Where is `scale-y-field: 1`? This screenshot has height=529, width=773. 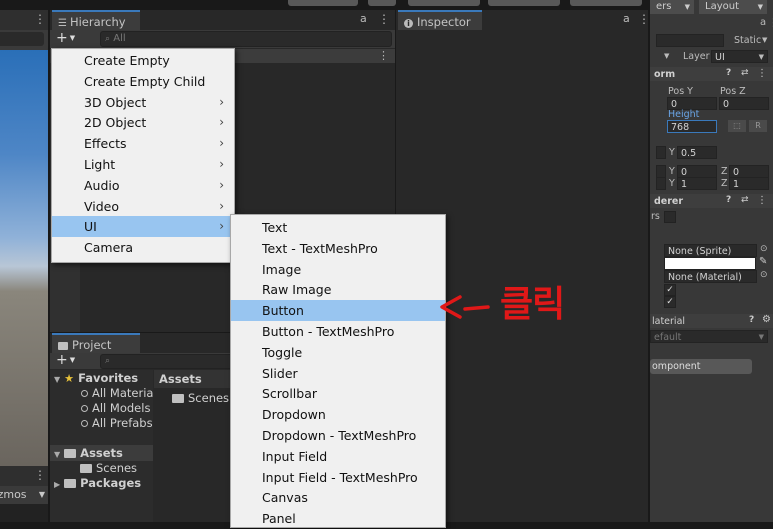
scale-y-field: 1 is located at coordinates (697, 183).